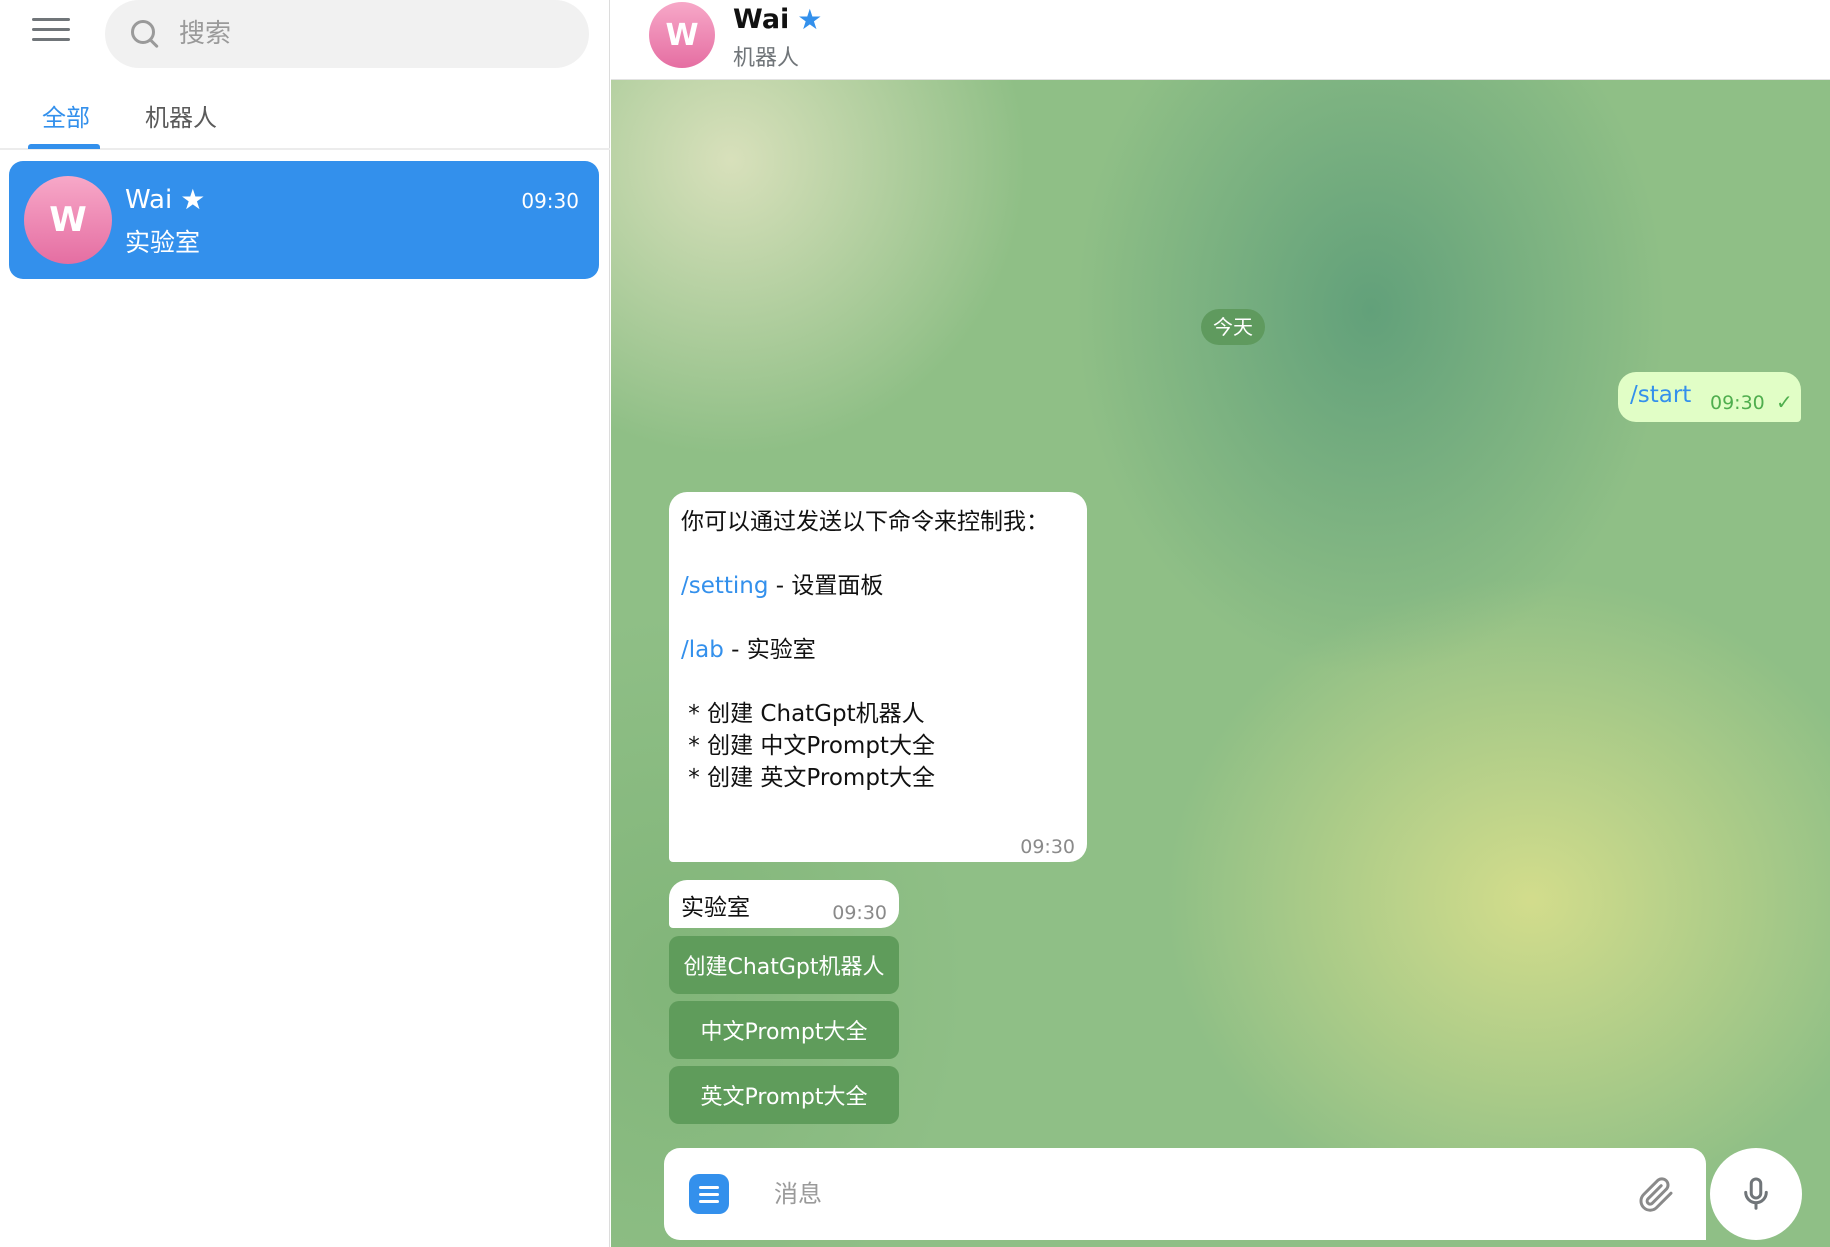 The width and height of the screenshot is (1830, 1247). I want to click on microphone-icon, so click(1756, 1193).